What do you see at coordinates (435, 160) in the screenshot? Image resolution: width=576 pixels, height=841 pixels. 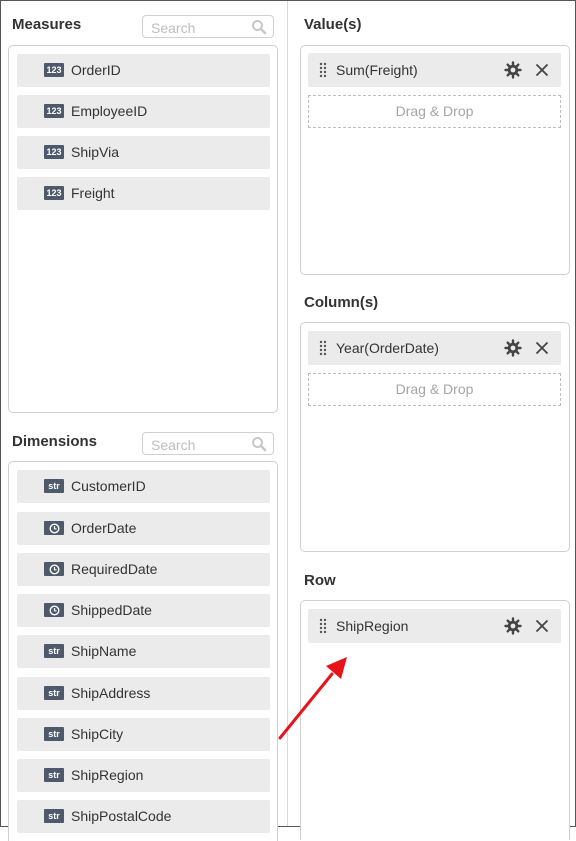 I see `values-drop-zone: Sum(Freight) Drag & Drop` at bounding box center [435, 160].